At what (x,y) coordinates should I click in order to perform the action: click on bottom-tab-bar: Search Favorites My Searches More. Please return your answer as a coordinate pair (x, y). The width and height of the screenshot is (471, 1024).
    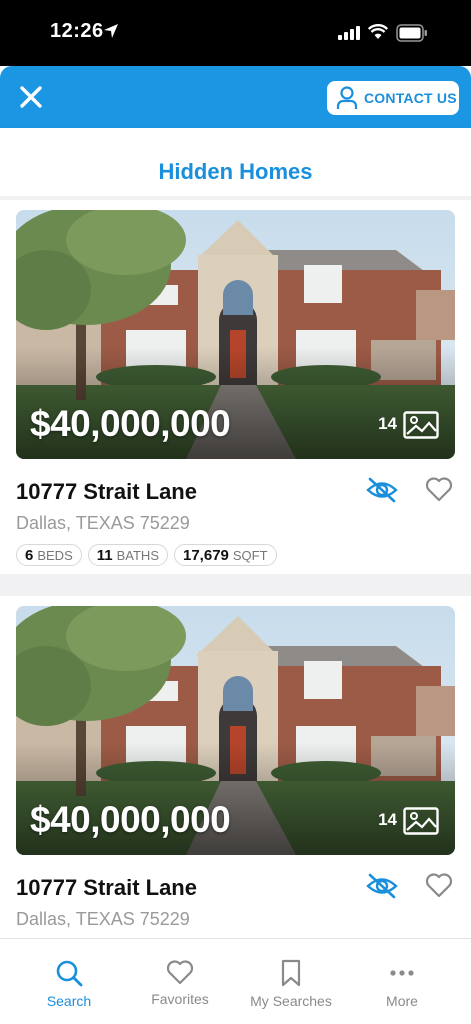
    Looking at the image, I should click on (235, 981).